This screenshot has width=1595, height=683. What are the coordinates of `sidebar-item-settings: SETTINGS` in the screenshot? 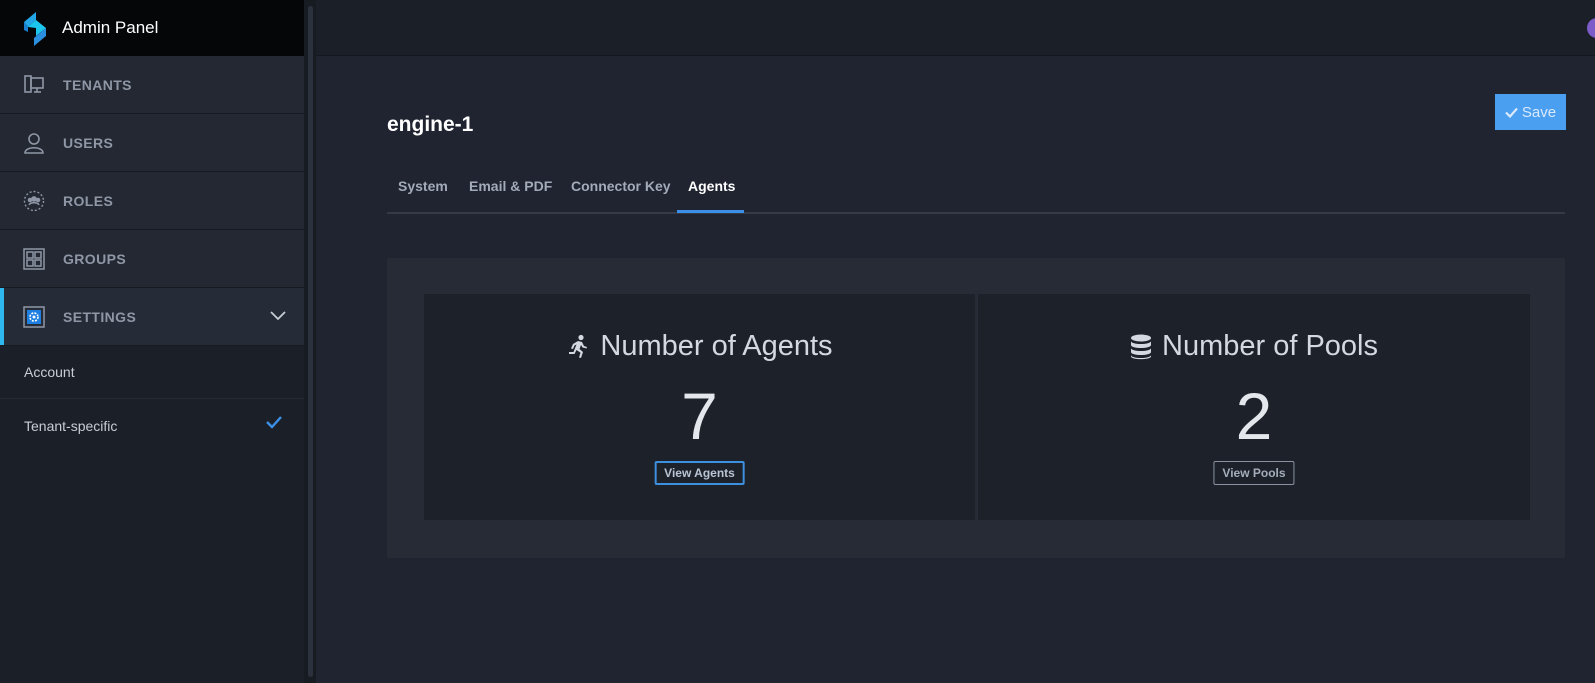 It's located at (152, 317).